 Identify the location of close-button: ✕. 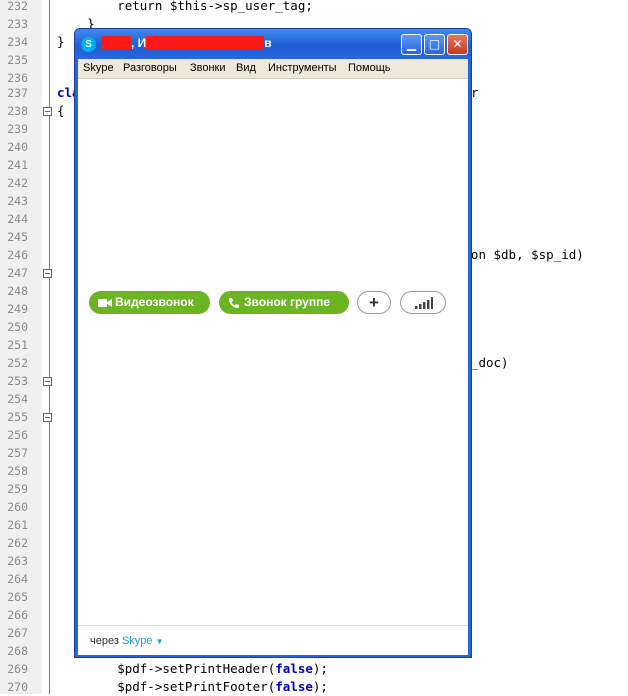
(457, 44).